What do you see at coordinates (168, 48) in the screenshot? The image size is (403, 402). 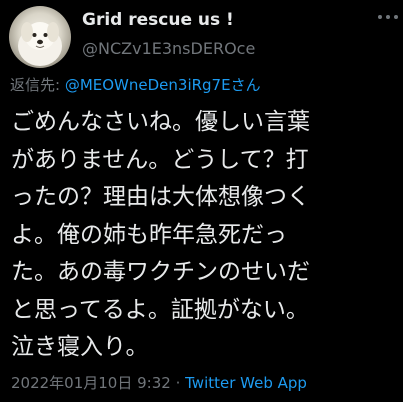 I see `user-handle: @NCZv1E3nsDEROce` at bounding box center [168, 48].